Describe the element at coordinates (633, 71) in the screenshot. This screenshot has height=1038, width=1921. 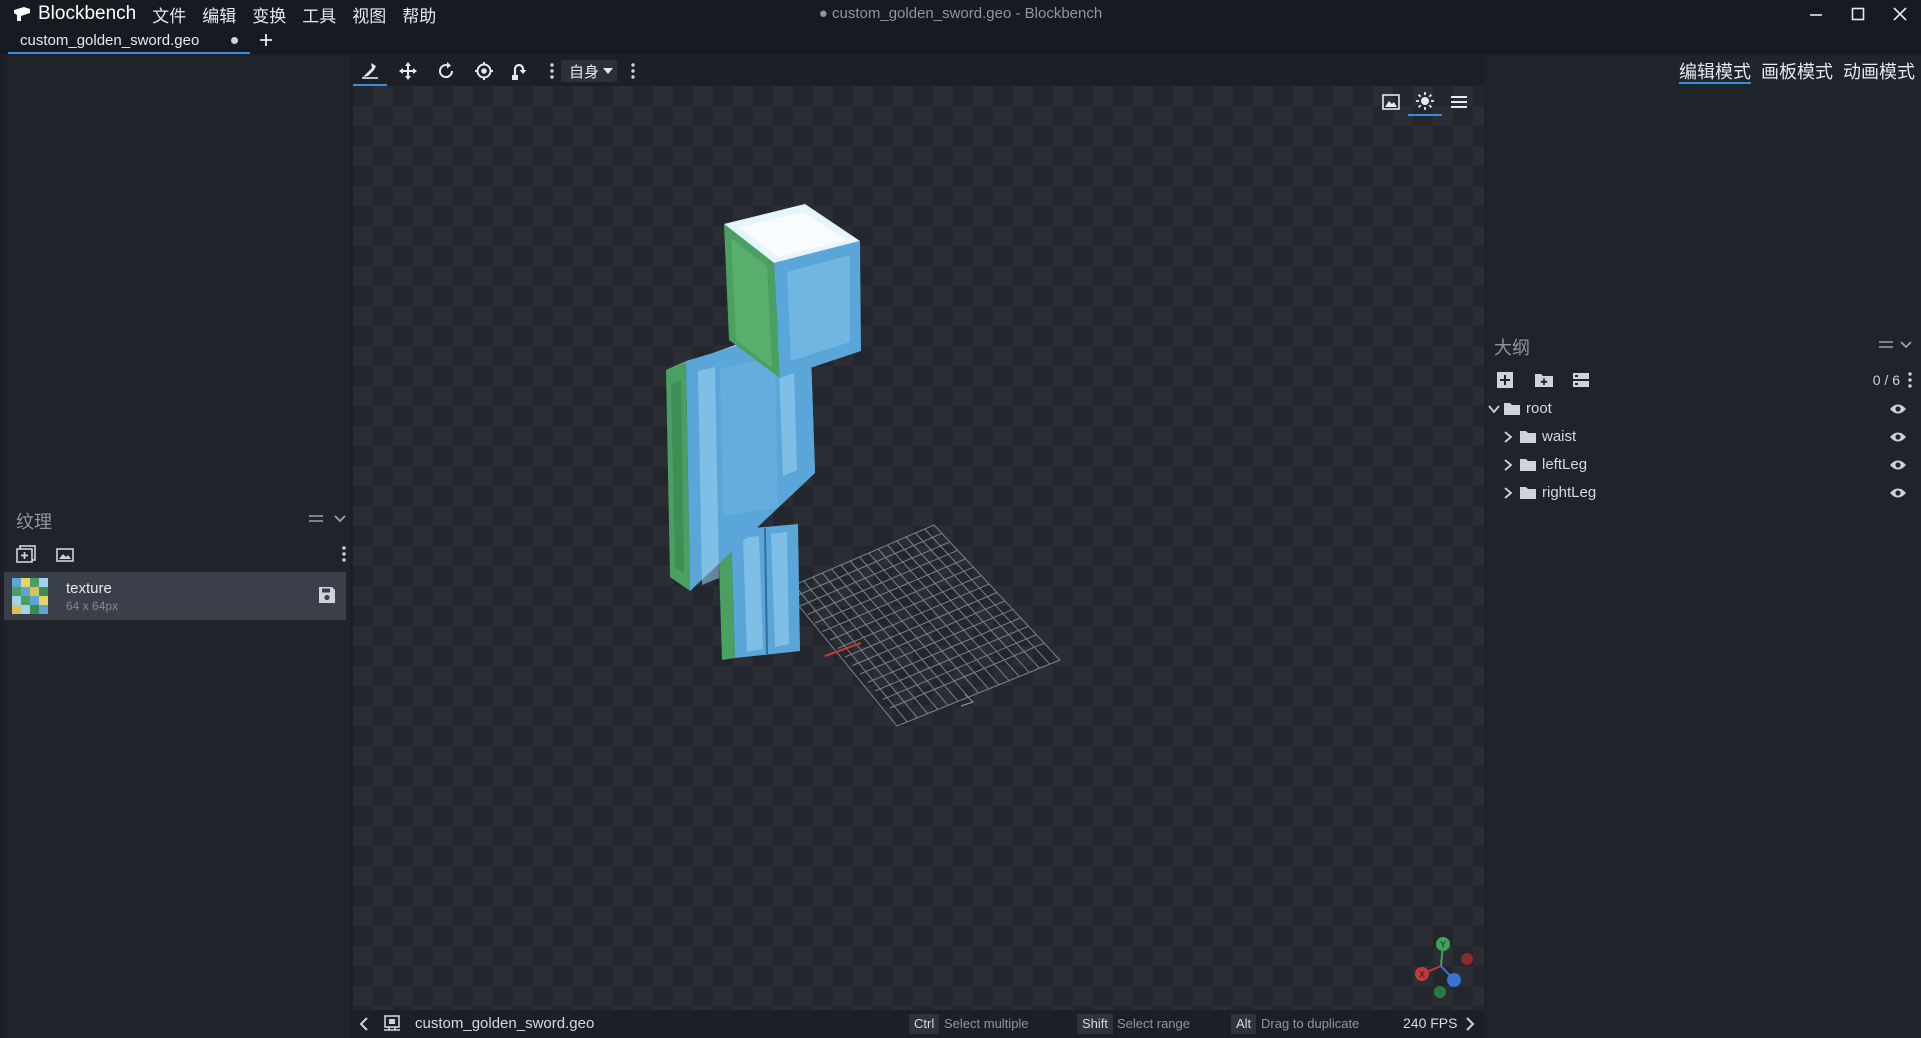
I see `toolbar-overflow-icon` at that location.